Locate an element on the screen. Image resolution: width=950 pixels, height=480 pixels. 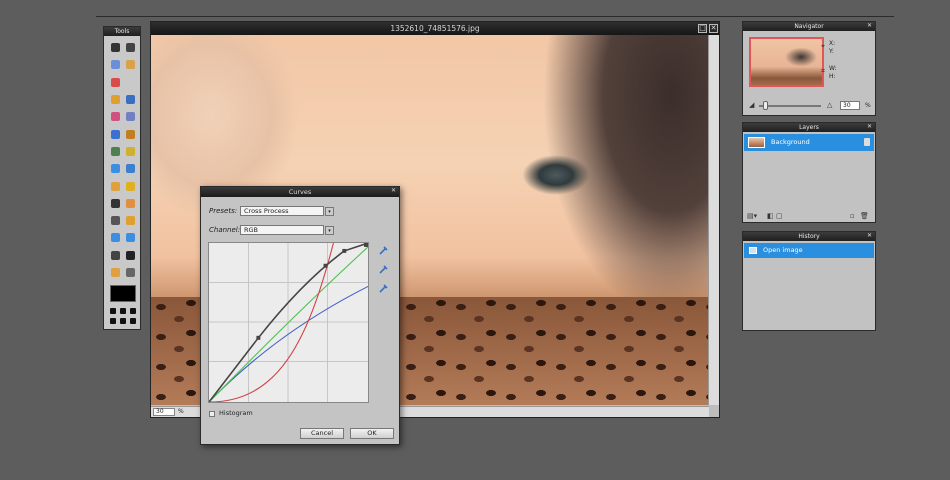
zoom-tool-button is located at coordinates (130, 272).